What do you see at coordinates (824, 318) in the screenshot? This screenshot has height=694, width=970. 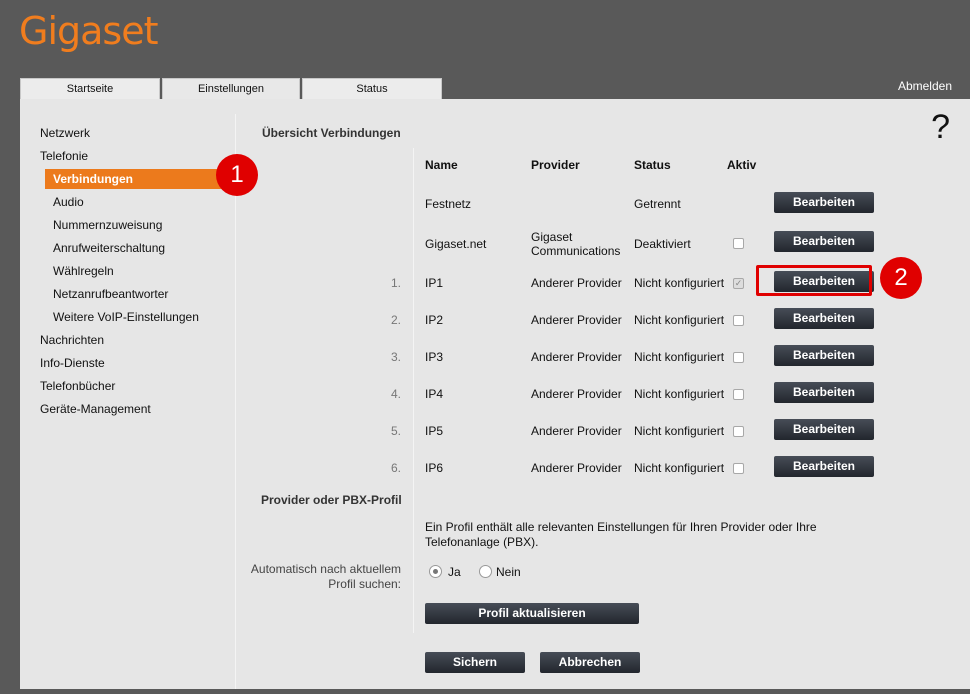 I see `edit-button-ip2: Bearbeiten` at bounding box center [824, 318].